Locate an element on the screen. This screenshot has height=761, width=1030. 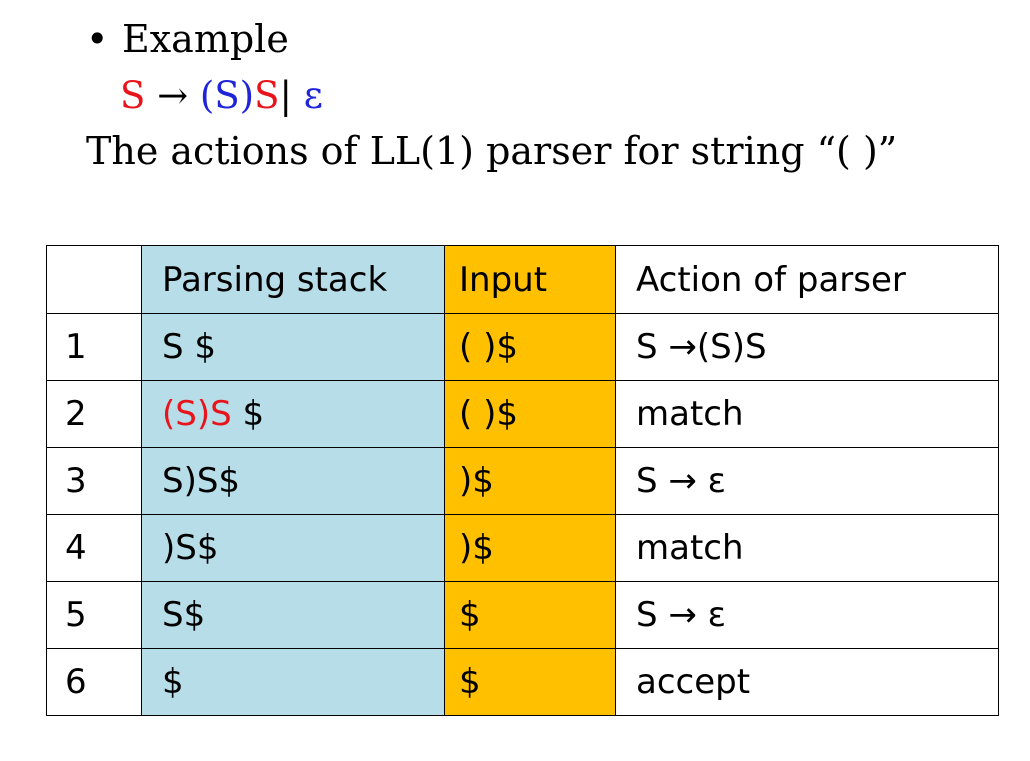
stack-highlight: (S)S is located at coordinates (197, 414).